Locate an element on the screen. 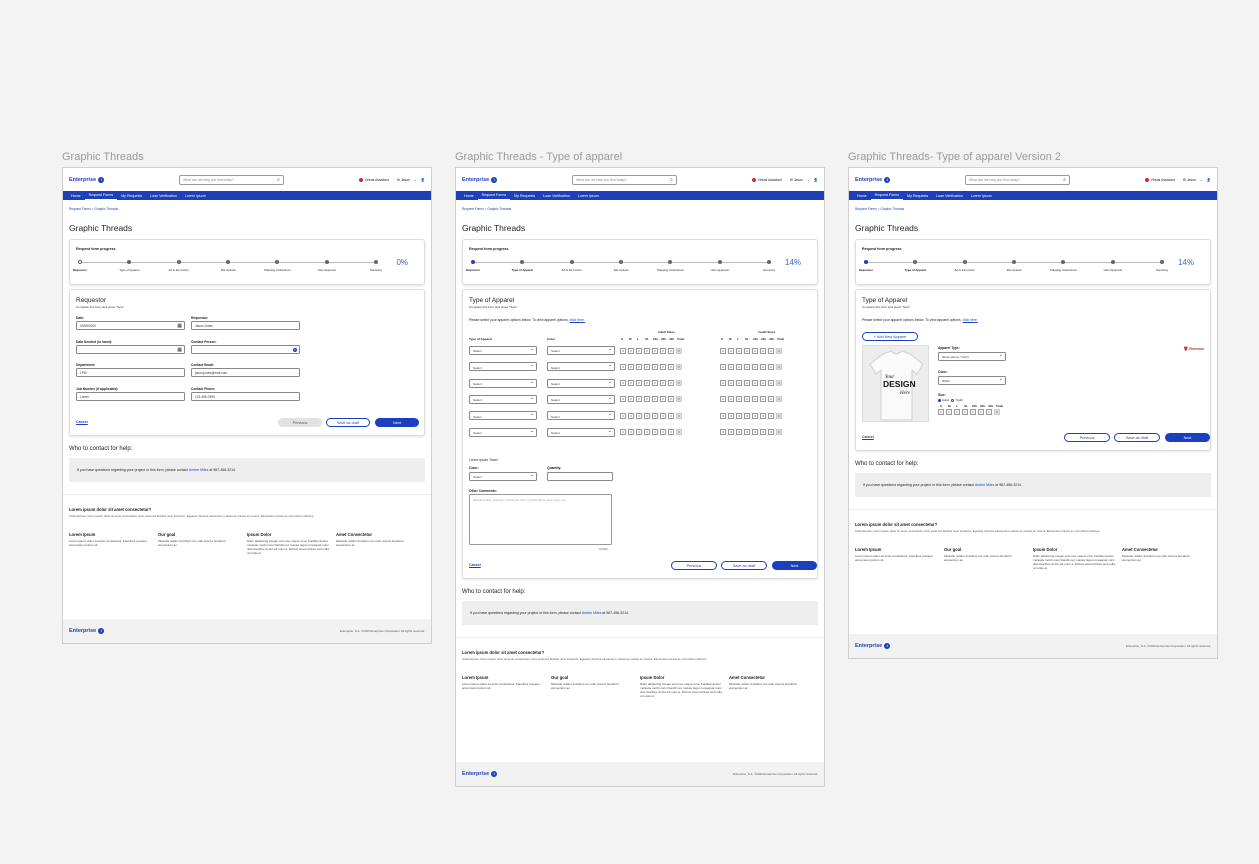 Image resolution: width=1259 pixels, height=864 pixels. remove-button: 🗑 Remove is located at coordinates (1193, 348).